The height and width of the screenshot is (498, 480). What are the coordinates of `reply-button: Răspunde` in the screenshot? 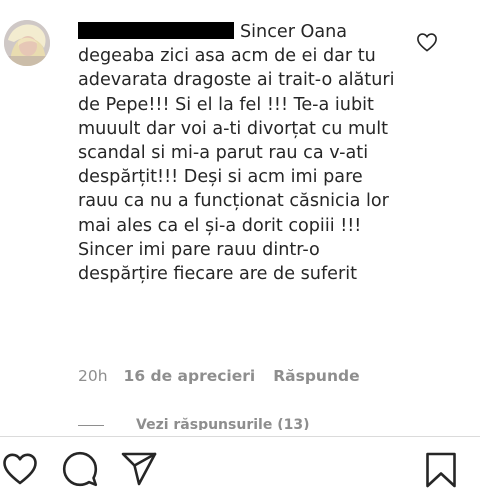 It's located at (316, 376).